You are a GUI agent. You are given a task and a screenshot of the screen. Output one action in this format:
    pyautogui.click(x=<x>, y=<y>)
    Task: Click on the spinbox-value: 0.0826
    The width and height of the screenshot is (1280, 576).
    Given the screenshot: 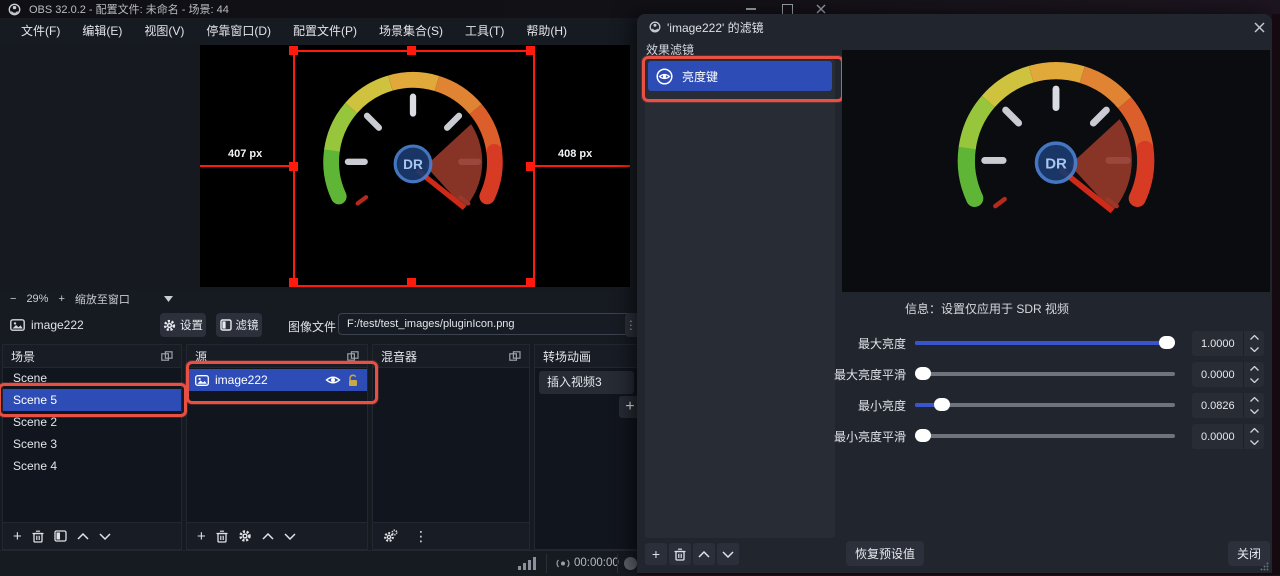 What is the action you would take?
    pyautogui.click(x=1217, y=405)
    